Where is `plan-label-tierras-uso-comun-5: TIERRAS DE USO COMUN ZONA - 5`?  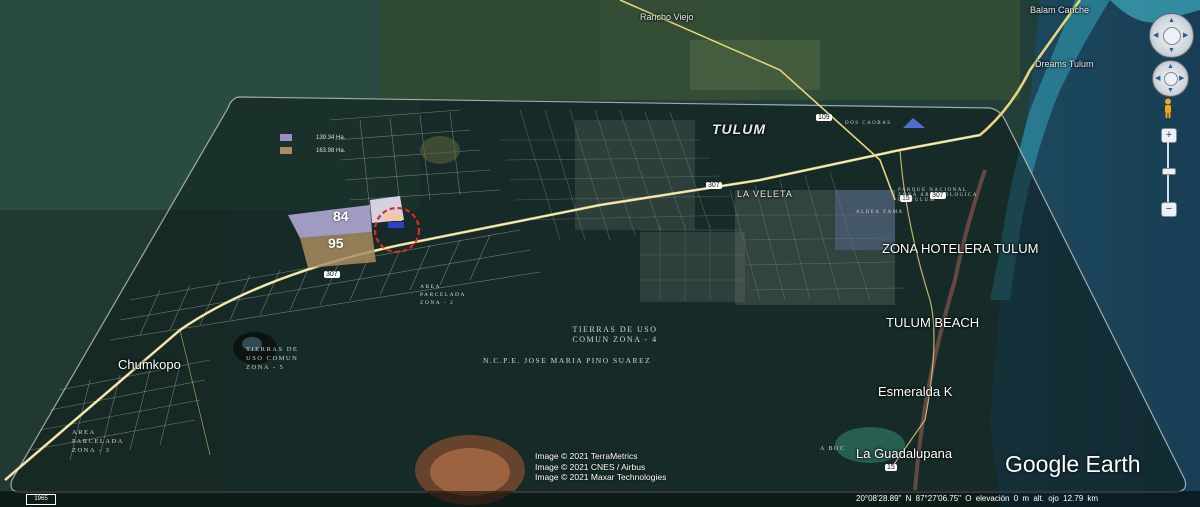 plan-label-tierras-uso-comun-5: TIERRAS DE USO COMUN ZONA - 5 is located at coordinates (272, 358).